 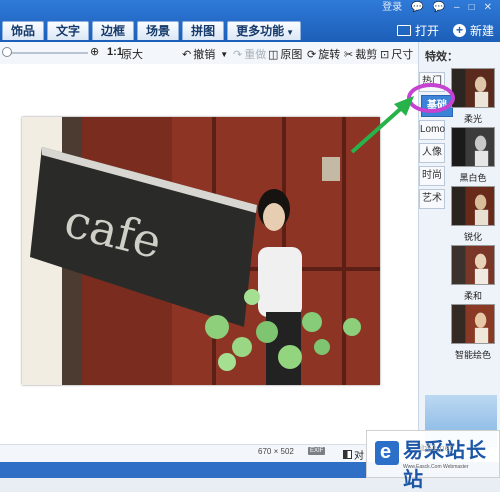 What do you see at coordinates (472, 296) in the screenshot?
I see `effect-label: 柔和` at bounding box center [472, 296].